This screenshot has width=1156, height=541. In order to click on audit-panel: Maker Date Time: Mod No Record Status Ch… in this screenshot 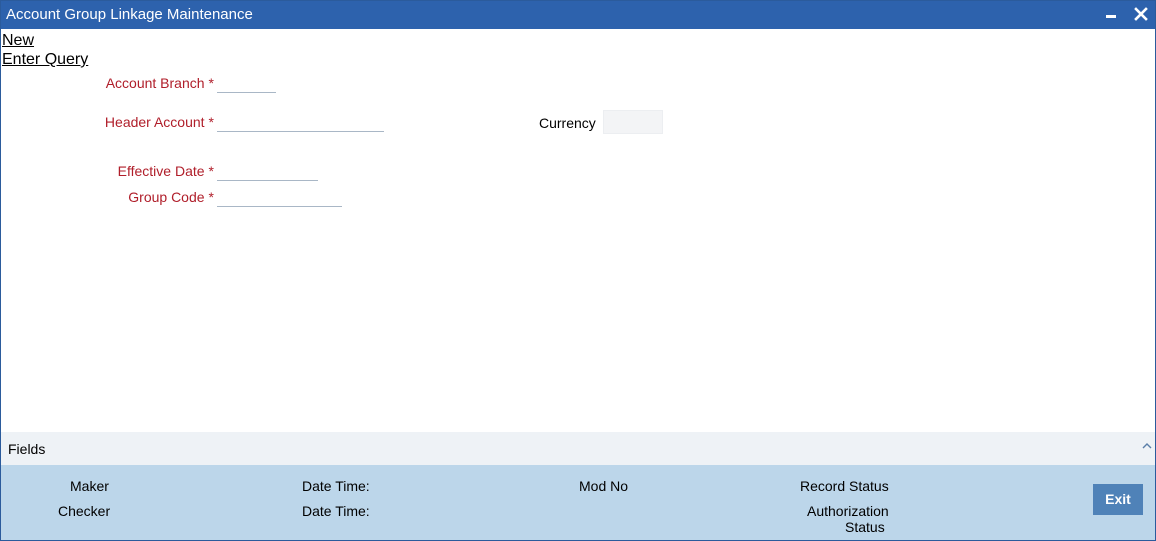, I will do `click(578, 502)`.